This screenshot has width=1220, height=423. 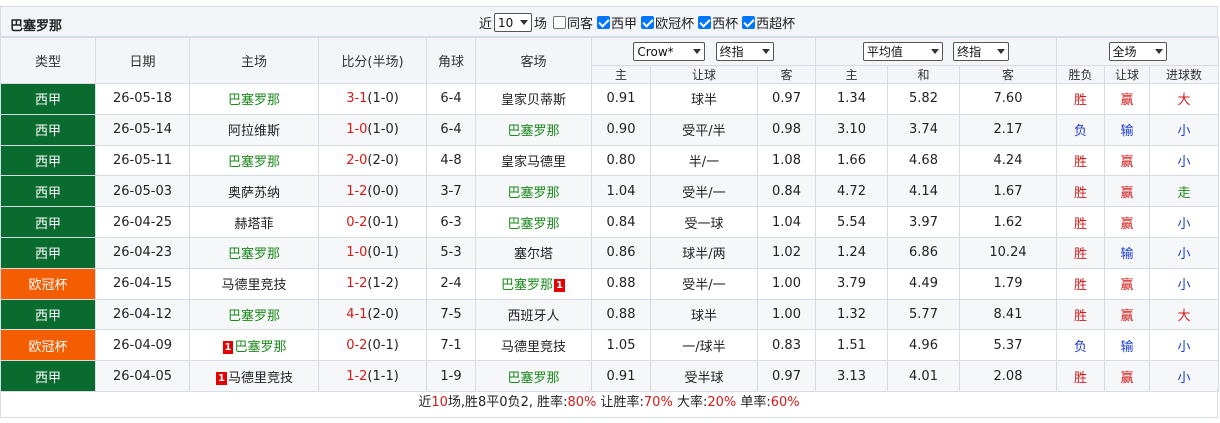 I want to click on col-ah-result: 让球, so click(x=1127, y=74).